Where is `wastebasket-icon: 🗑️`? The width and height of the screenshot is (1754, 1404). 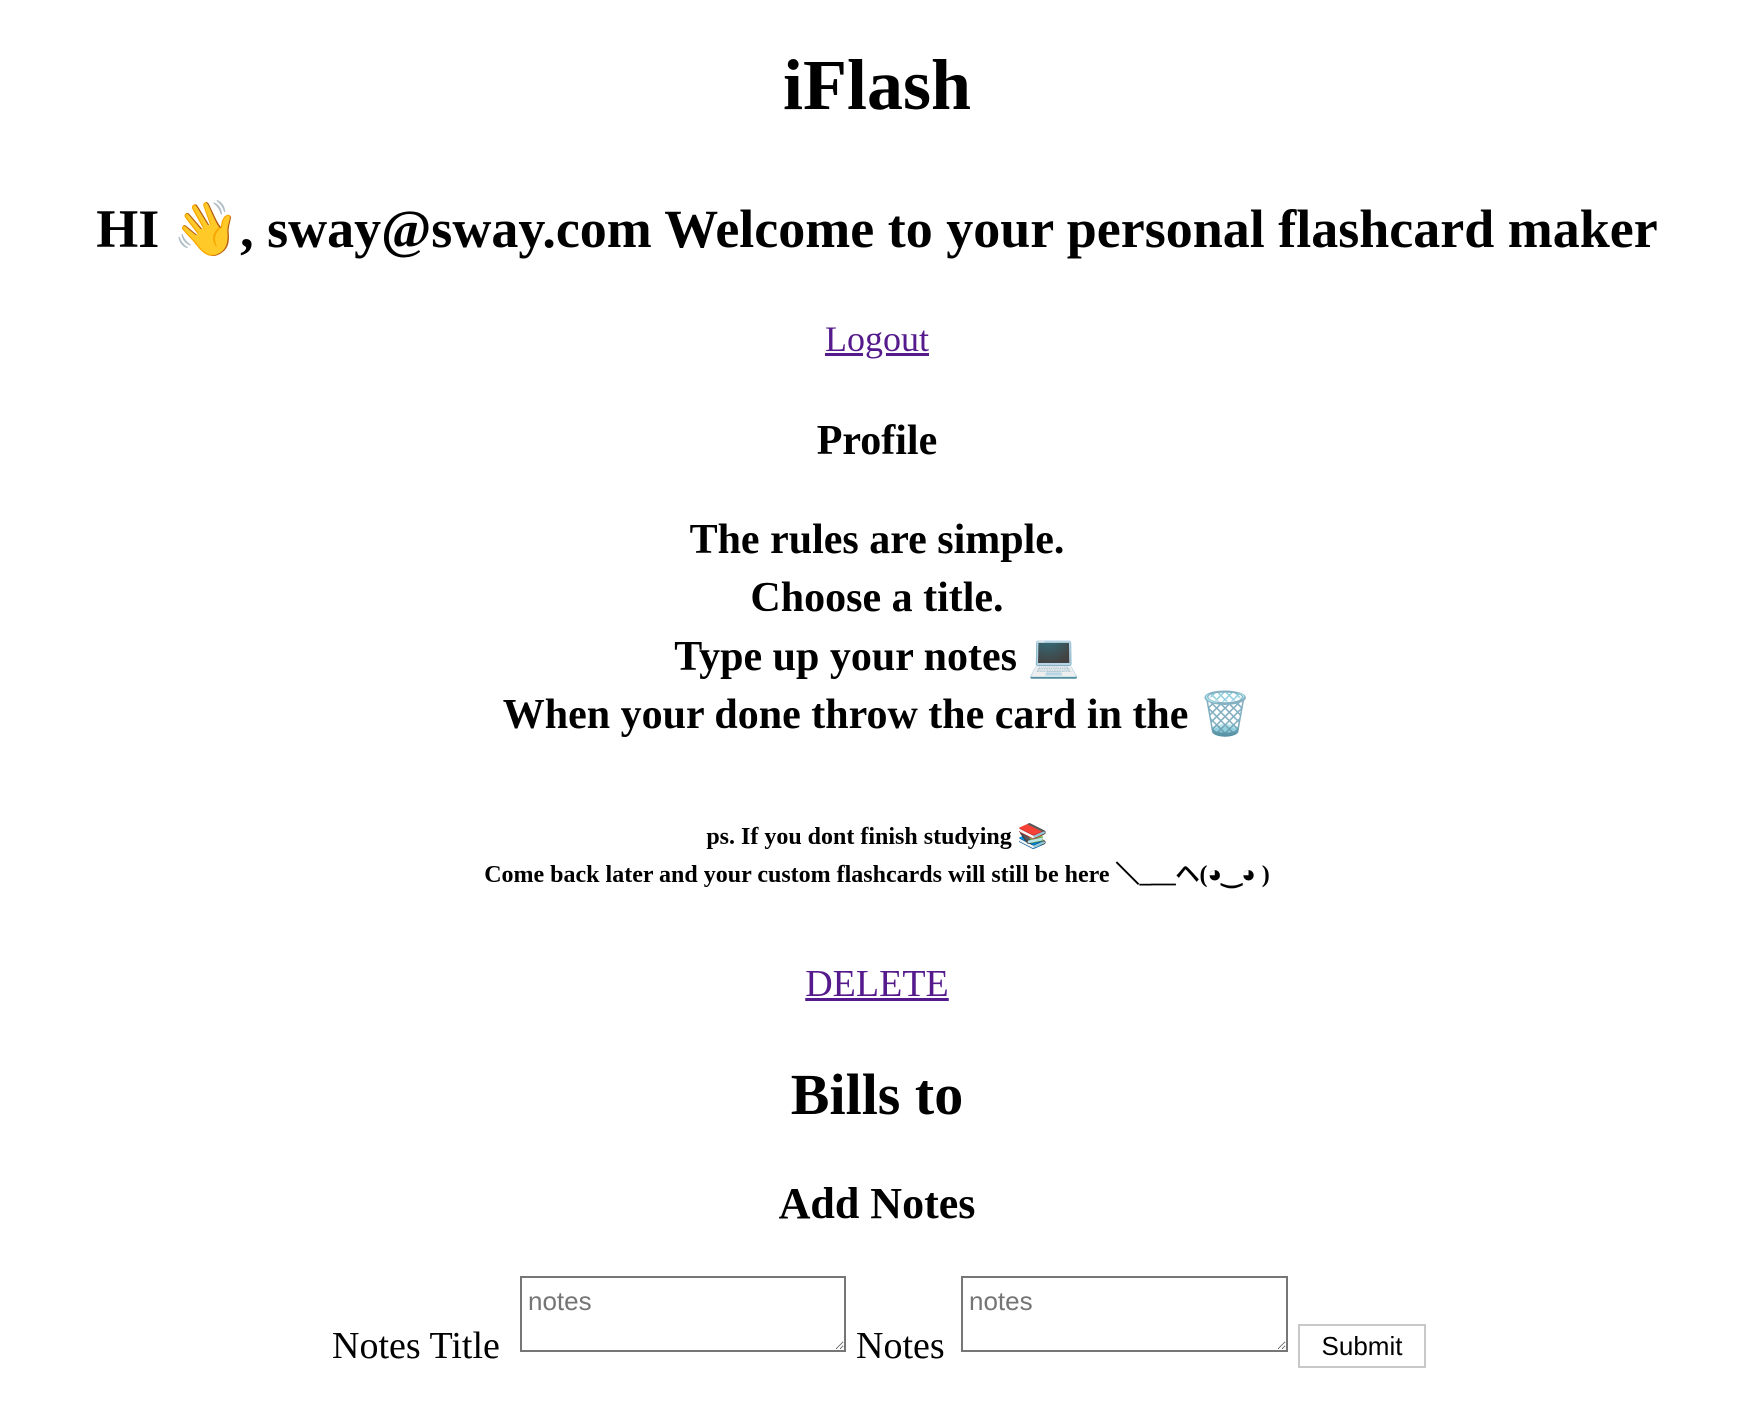
wastebasket-icon: 🗑️ is located at coordinates (1225, 713).